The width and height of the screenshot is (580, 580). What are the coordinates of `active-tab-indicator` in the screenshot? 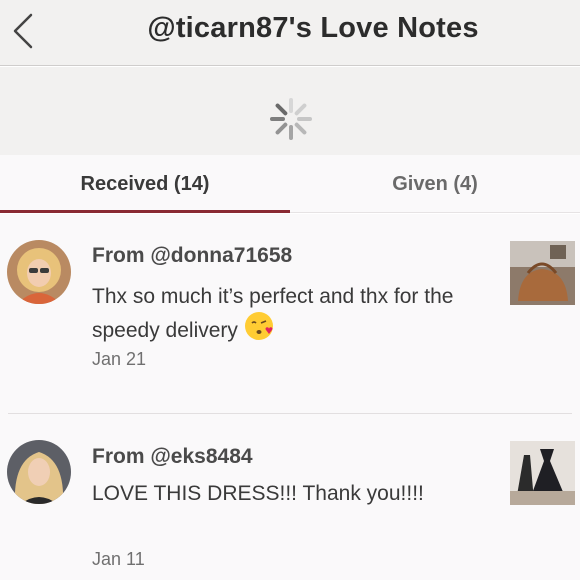 It's located at (145, 211).